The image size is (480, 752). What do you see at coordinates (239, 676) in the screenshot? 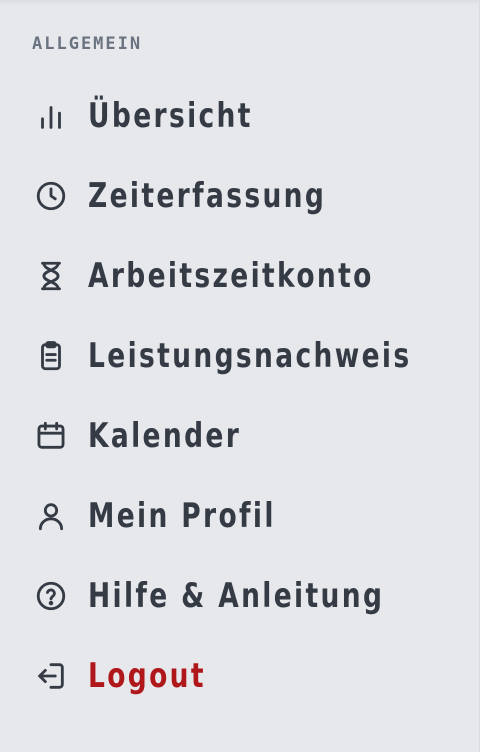
I see `logout-button: Logout` at bounding box center [239, 676].